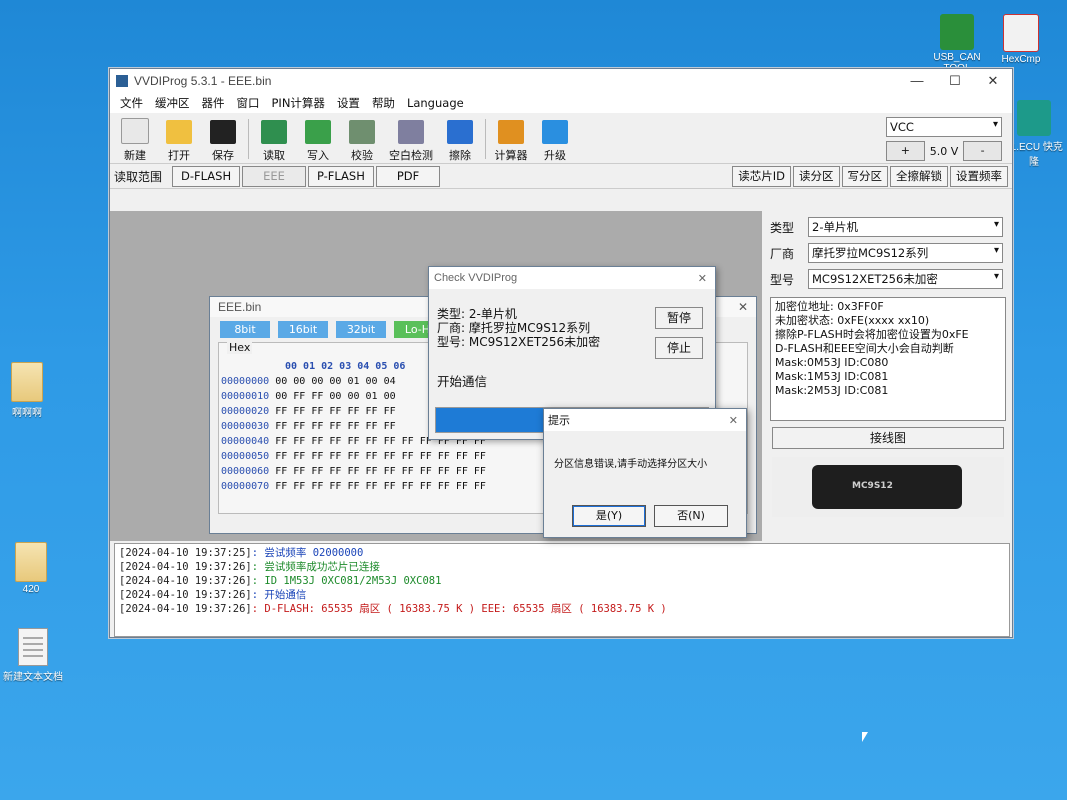 This screenshot has height=800, width=1067. Describe the element at coordinates (872, 486) in the screenshot. I see `cable-label: MC9S12` at that location.